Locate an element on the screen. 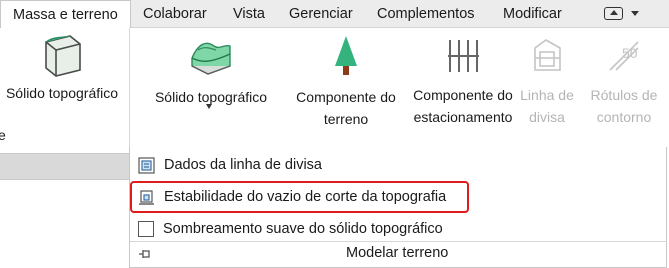 The width and height of the screenshot is (669, 268). tab-gerenciar: Gerenciar is located at coordinates (321, 15).